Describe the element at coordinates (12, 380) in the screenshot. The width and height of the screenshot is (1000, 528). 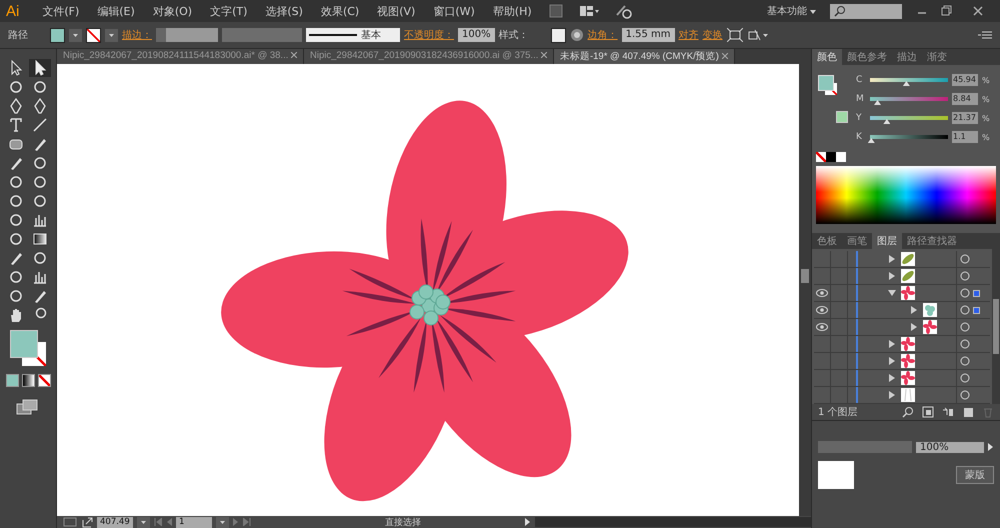
I see `color-mode-button` at that location.